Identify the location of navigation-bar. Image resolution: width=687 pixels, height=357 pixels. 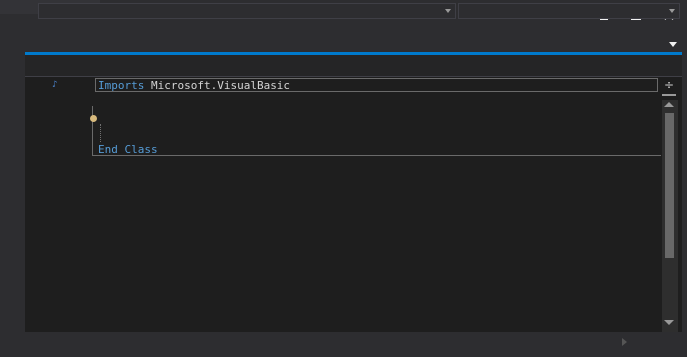
(353, 66).